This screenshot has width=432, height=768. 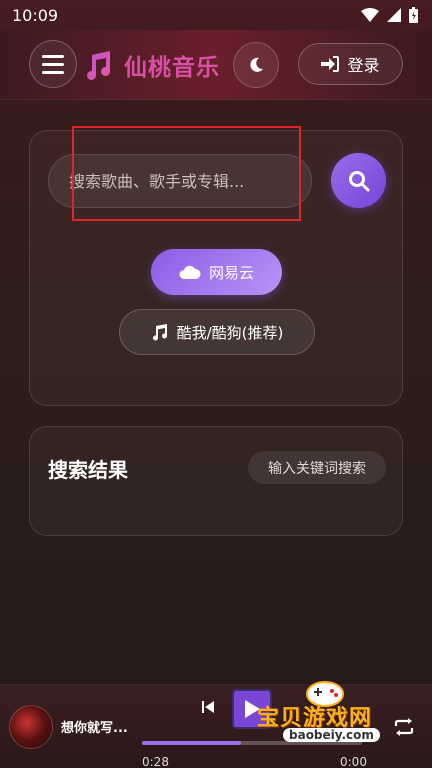 I want to click on status-icons, so click(x=389, y=15).